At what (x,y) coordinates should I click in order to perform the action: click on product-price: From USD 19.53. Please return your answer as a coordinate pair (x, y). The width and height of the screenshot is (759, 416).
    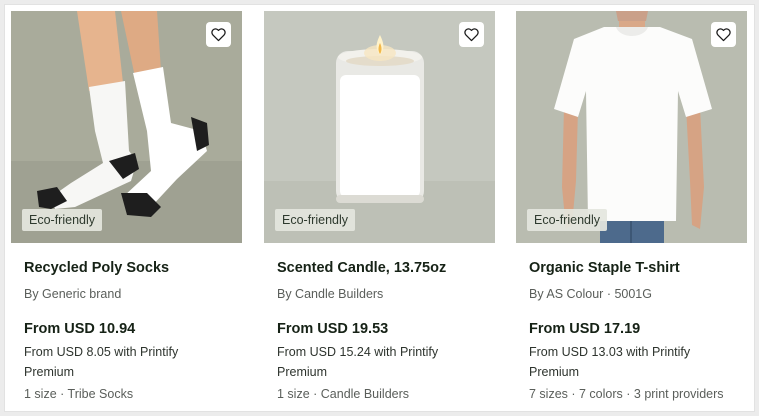
    Looking at the image, I should click on (333, 329).